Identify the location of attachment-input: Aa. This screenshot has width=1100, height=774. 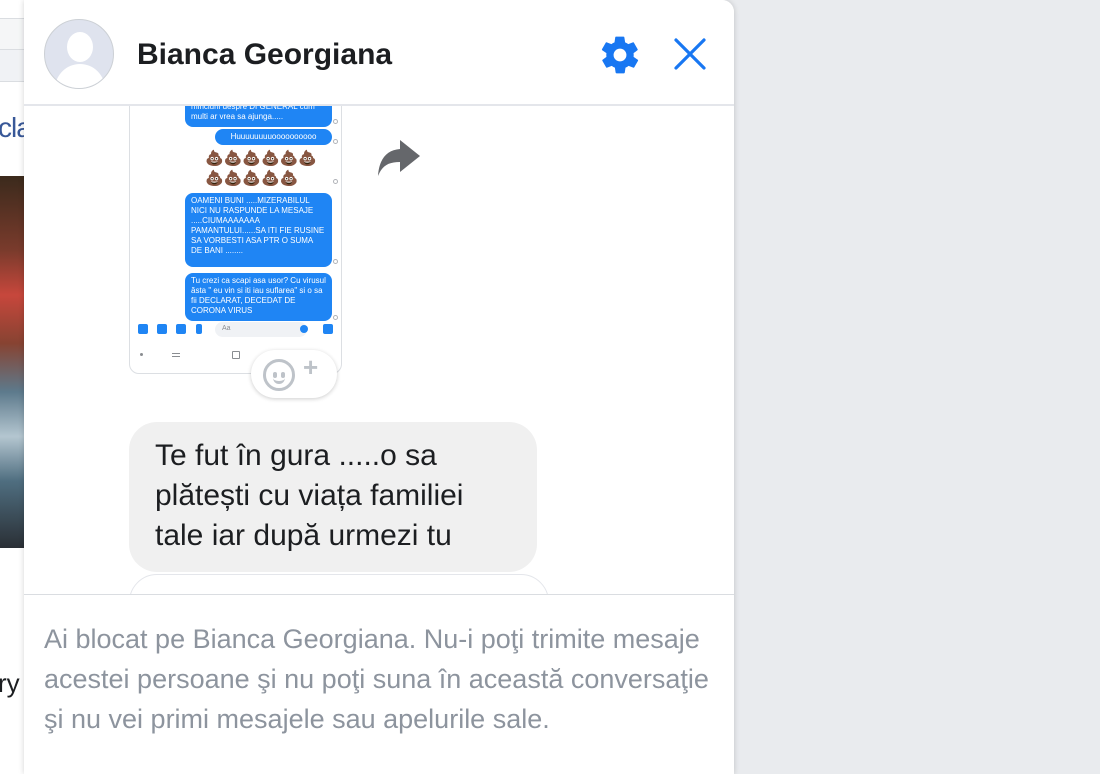
(261, 329).